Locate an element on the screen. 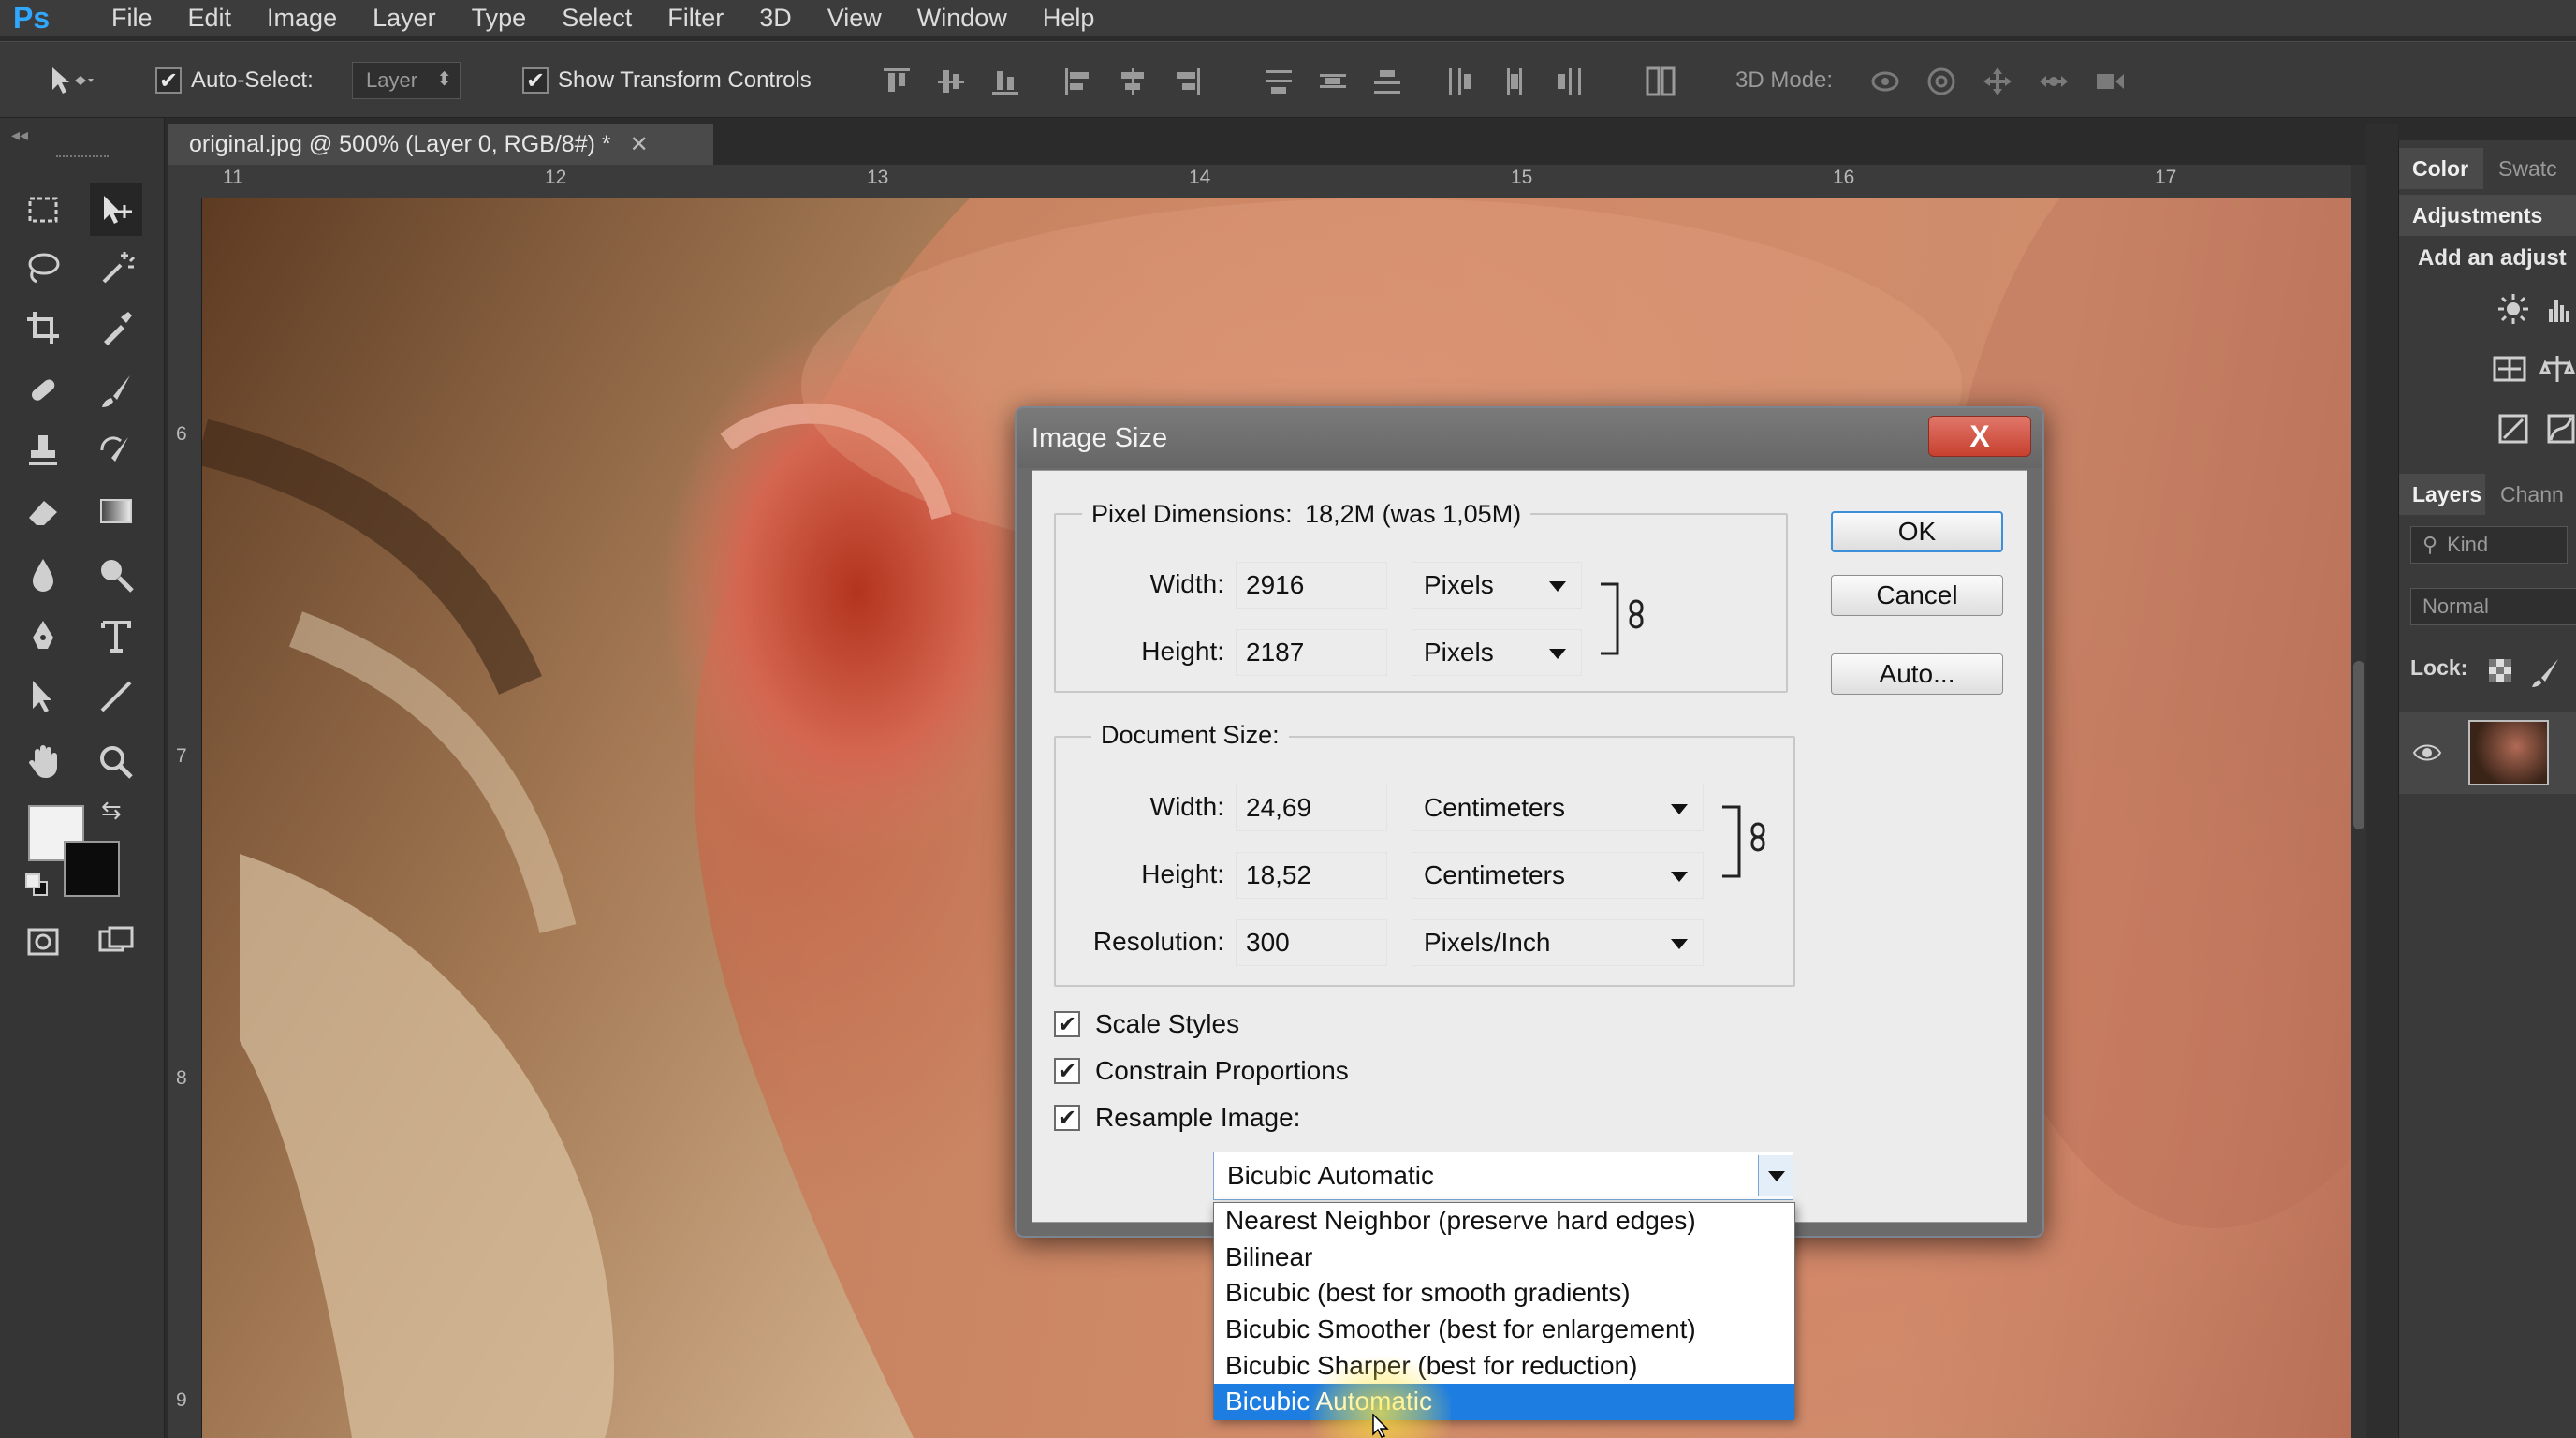 Image resolution: width=2576 pixels, height=1438 pixels. pixel-width-unit-select: Pixels is located at coordinates (1497, 585).